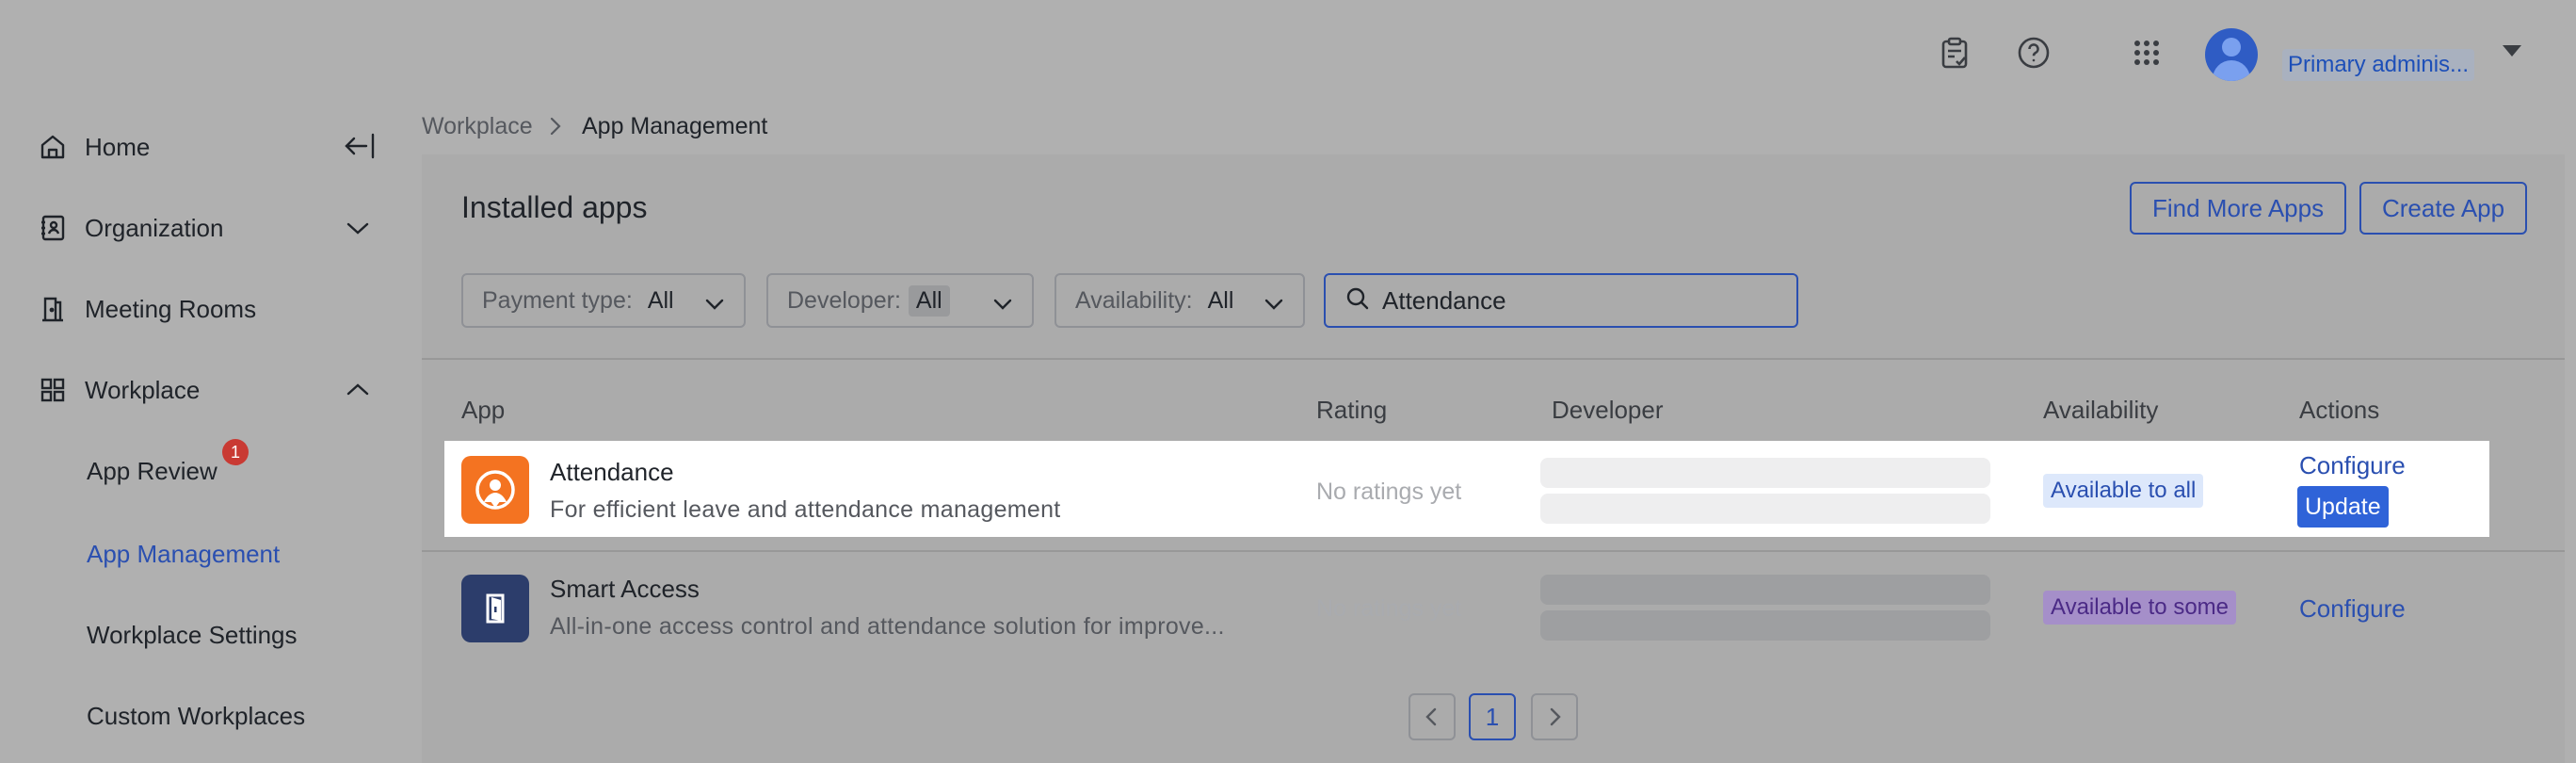 Image resolution: width=2576 pixels, height=763 pixels. What do you see at coordinates (483, 410) in the screenshot?
I see `column-header-app: App` at bounding box center [483, 410].